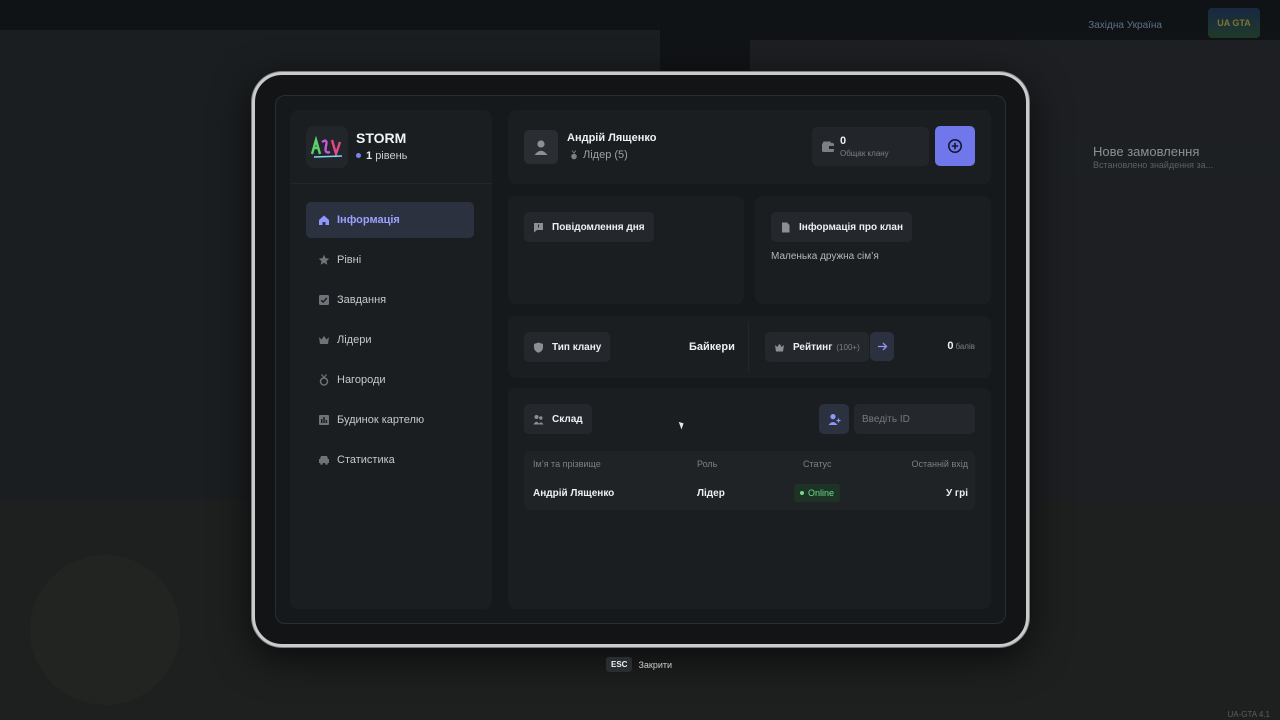  Describe the element at coordinates (390, 260) in the screenshot. I see `sidebar-item-levels: Рівні` at that location.